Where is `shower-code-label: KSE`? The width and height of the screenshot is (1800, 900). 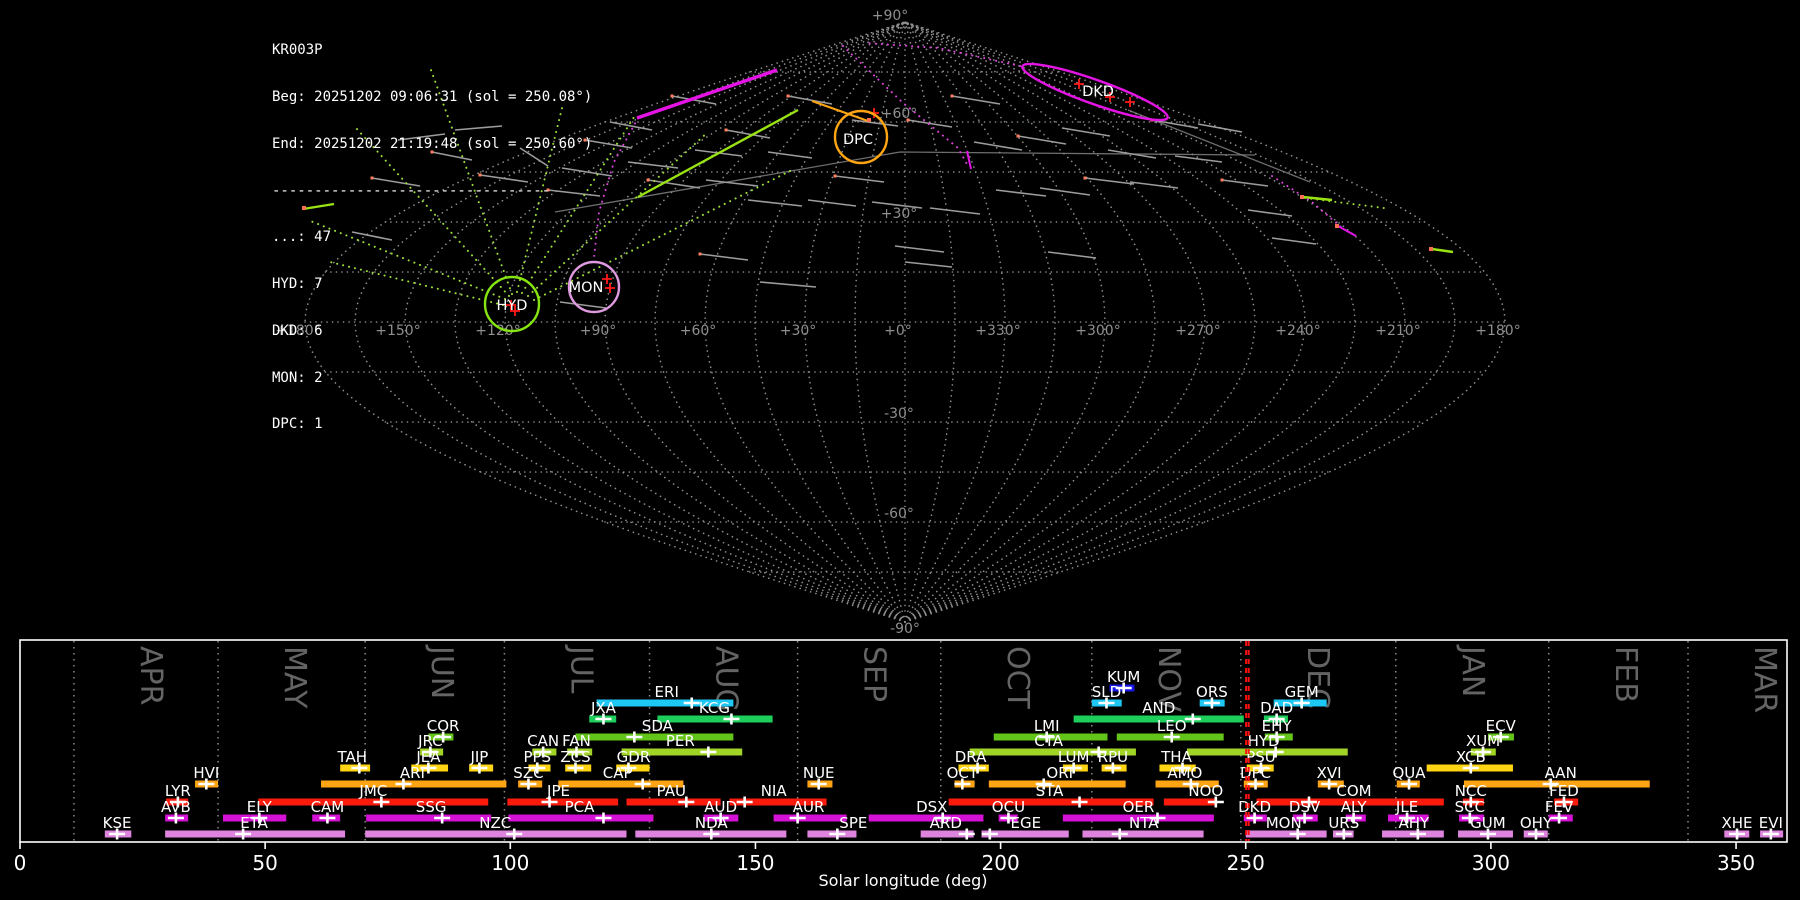 shower-code-label: KSE is located at coordinates (117, 823).